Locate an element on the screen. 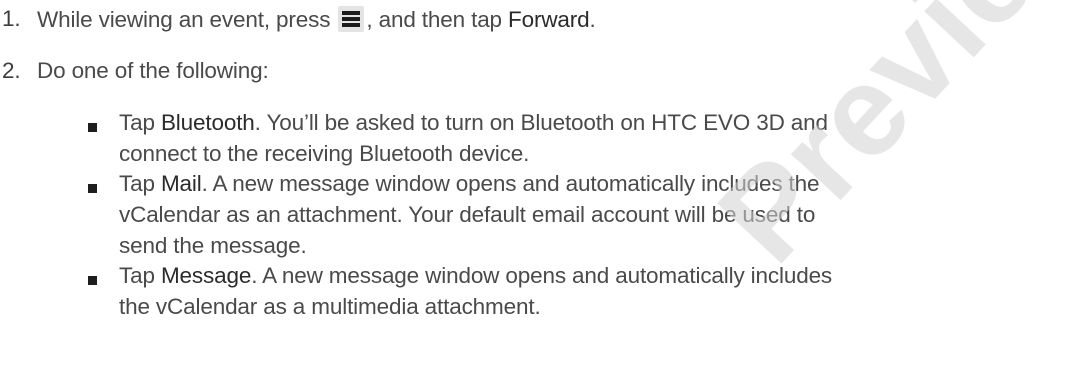 The height and width of the screenshot is (377, 1078). menu-icon is located at coordinates (351, 19).